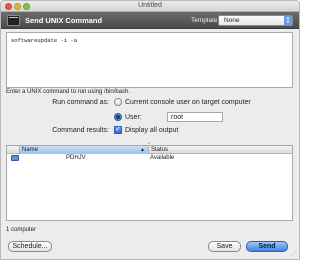  I want to click on template-select-value: None, so click(232, 20).